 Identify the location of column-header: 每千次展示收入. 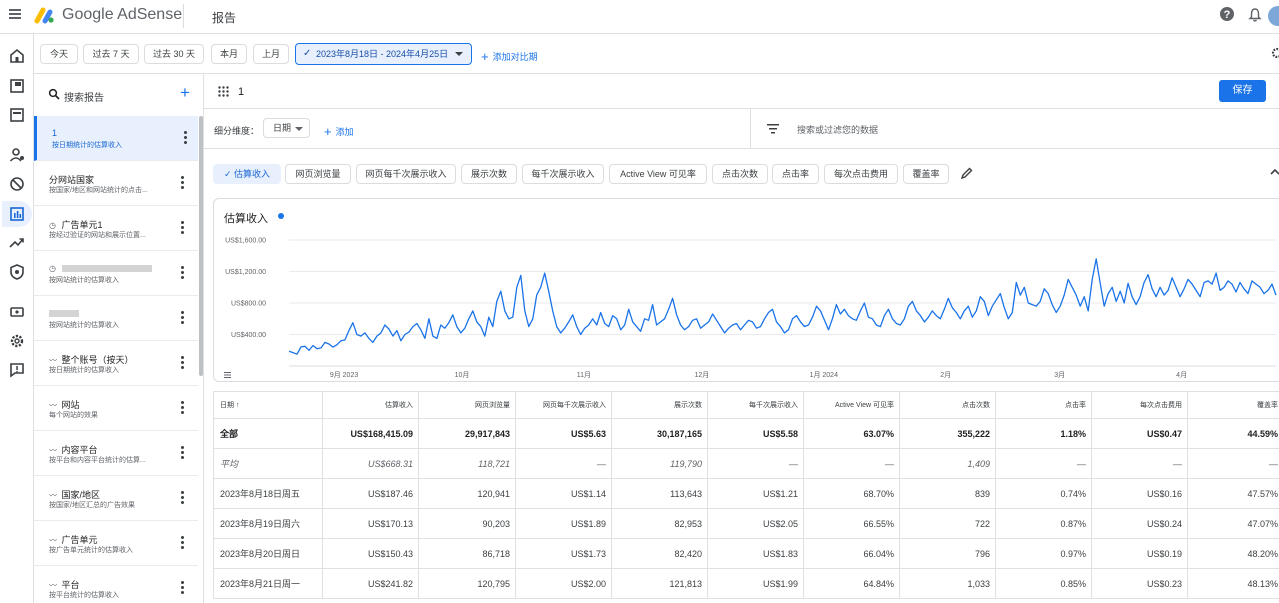
(755, 405).